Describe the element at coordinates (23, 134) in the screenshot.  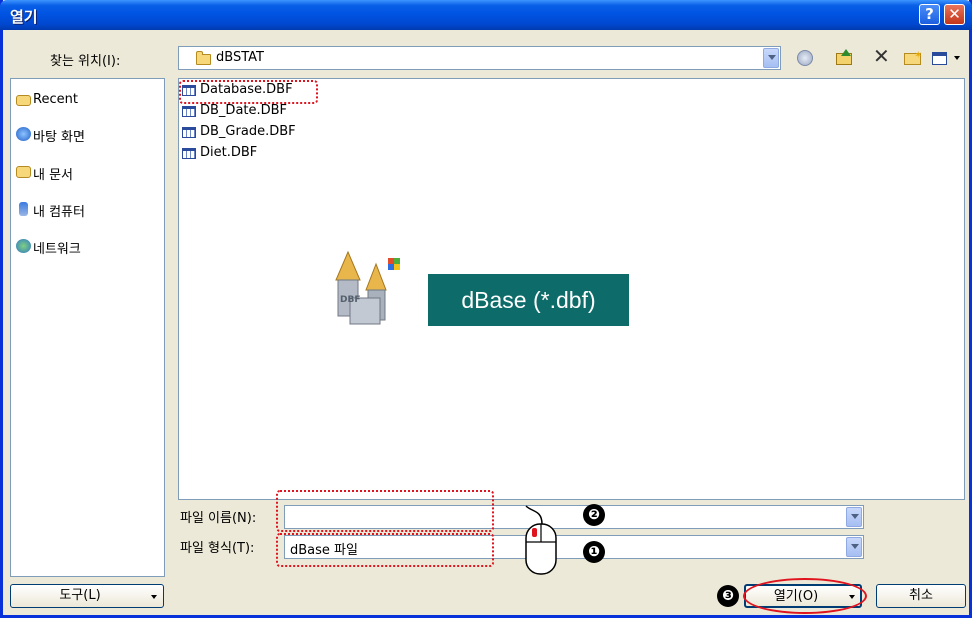
I see `desktop-icon` at that location.